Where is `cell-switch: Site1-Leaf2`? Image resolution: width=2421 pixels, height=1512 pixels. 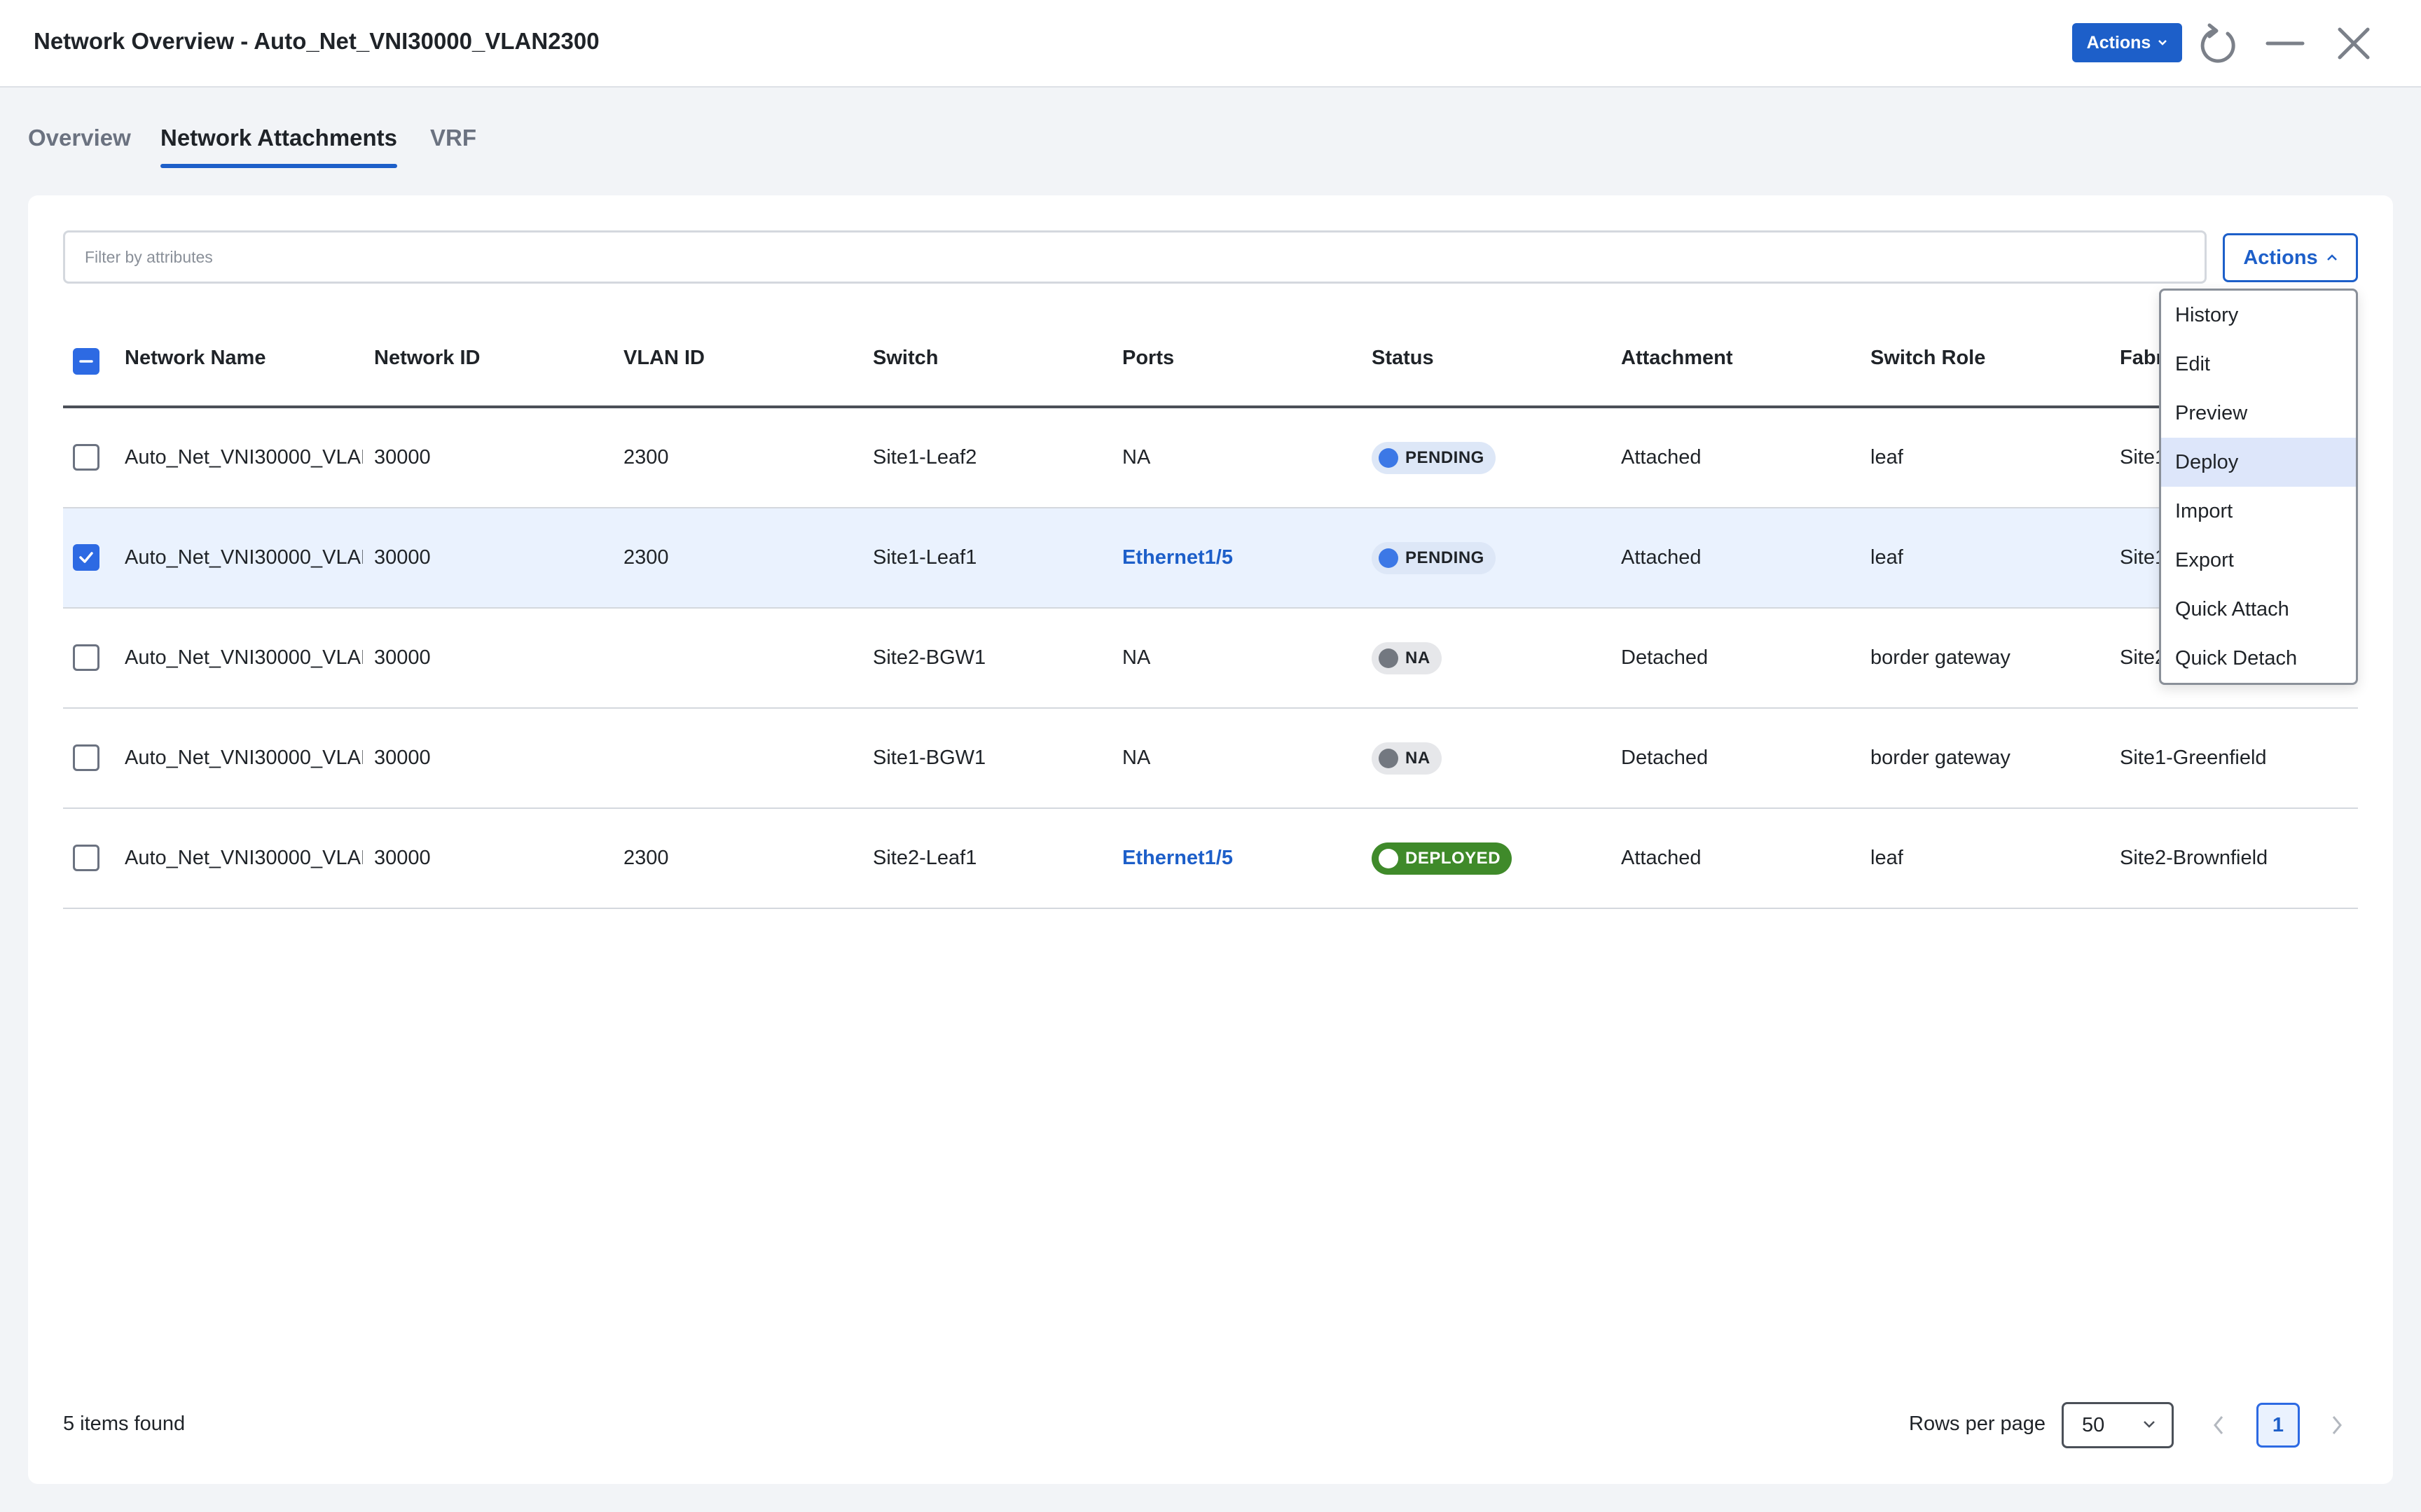
cell-switch: Site1-Leaf2 is located at coordinates (925, 458).